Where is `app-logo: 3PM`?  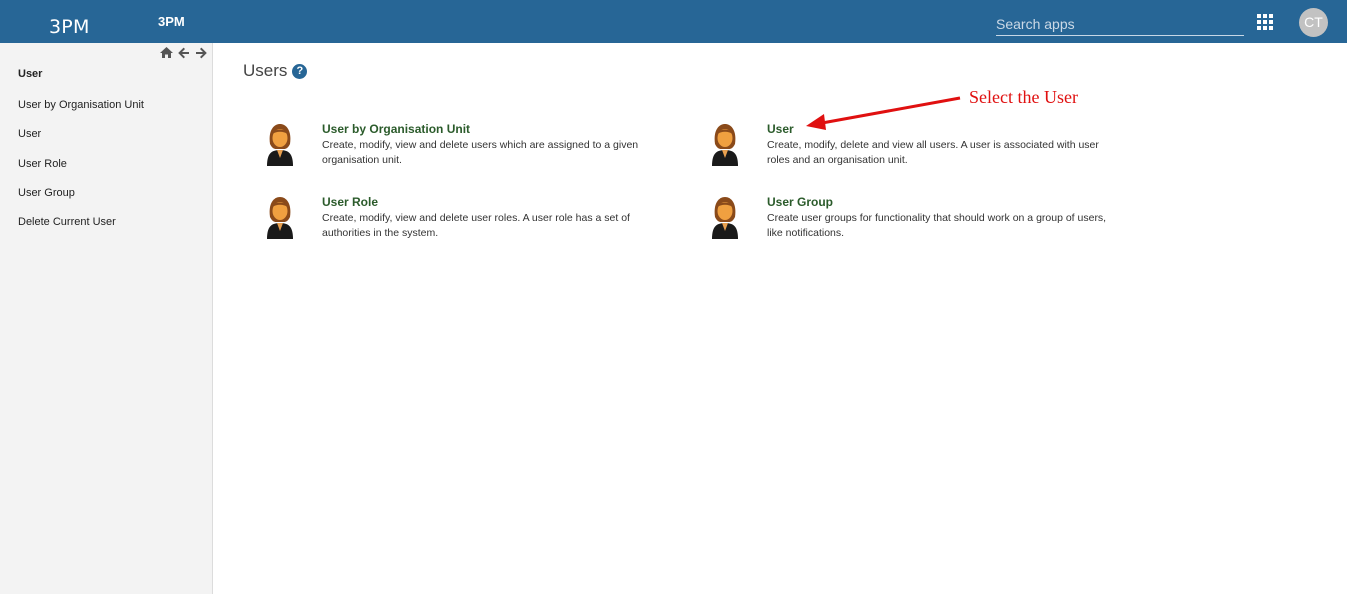
app-logo: 3PM is located at coordinates (69, 27).